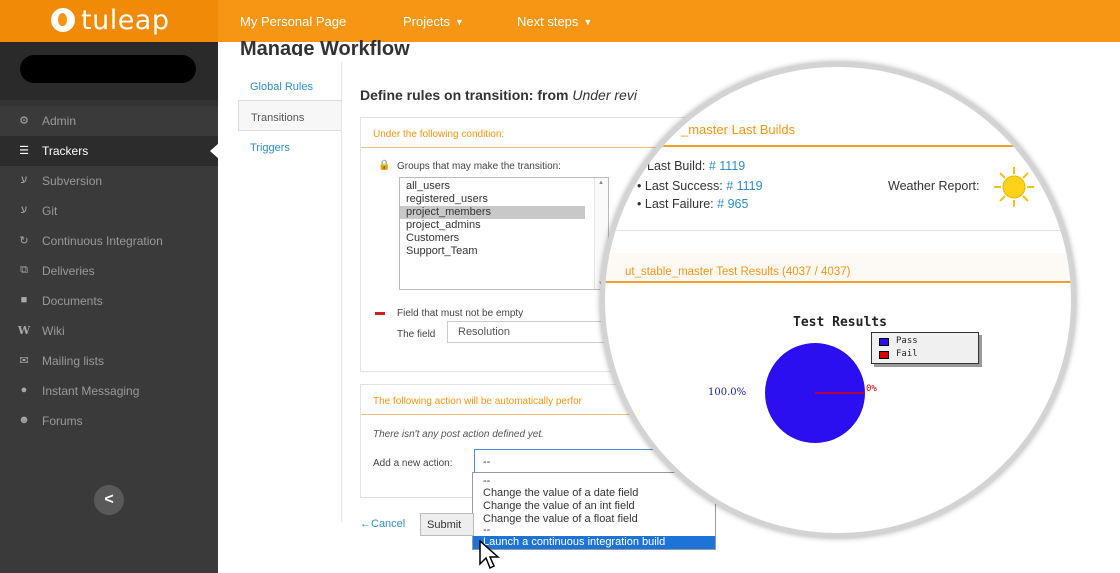 This screenshot has width=1120, height=573. Describe the element at coordinates (53, 331) in the screenshot. I see `sidebar-item-label: Wiki` at that location.